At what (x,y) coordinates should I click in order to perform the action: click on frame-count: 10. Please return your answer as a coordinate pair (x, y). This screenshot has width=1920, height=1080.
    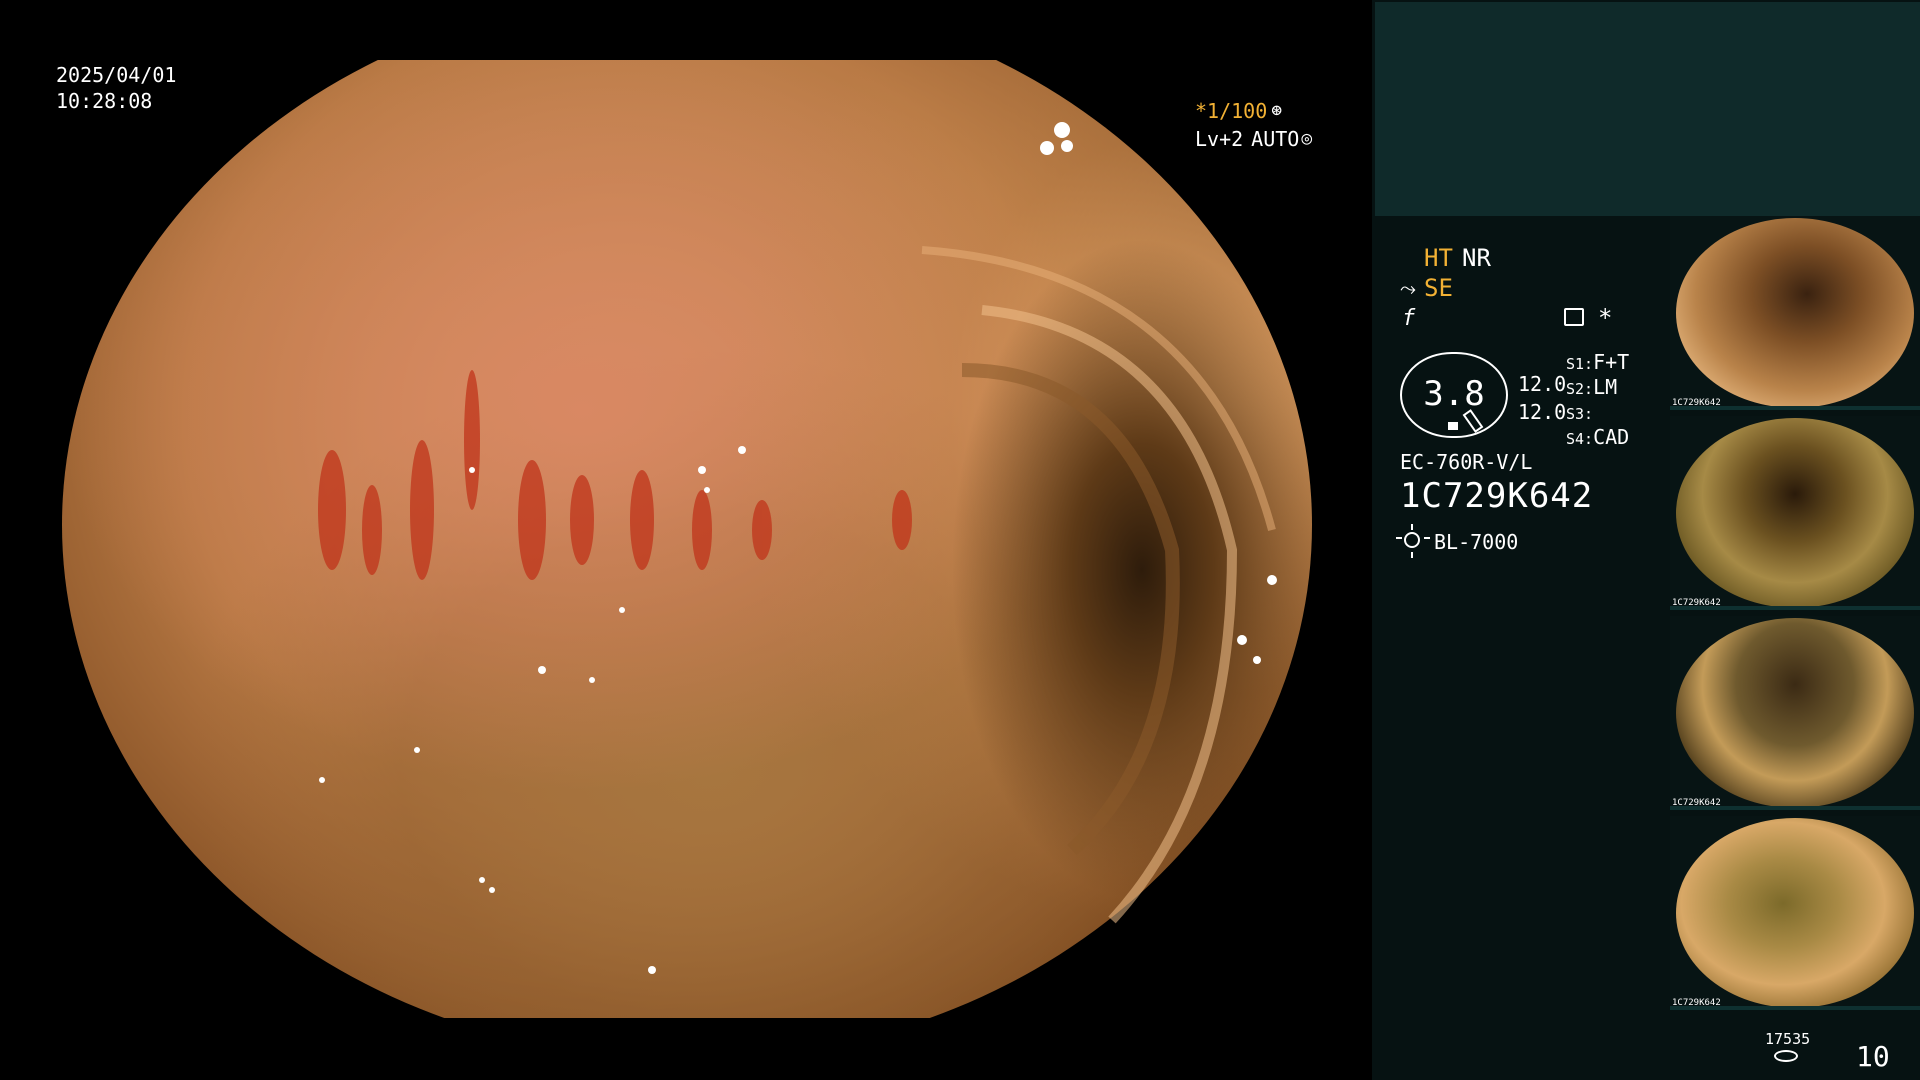
    Looking at the image, I should click on (1873, 1056).